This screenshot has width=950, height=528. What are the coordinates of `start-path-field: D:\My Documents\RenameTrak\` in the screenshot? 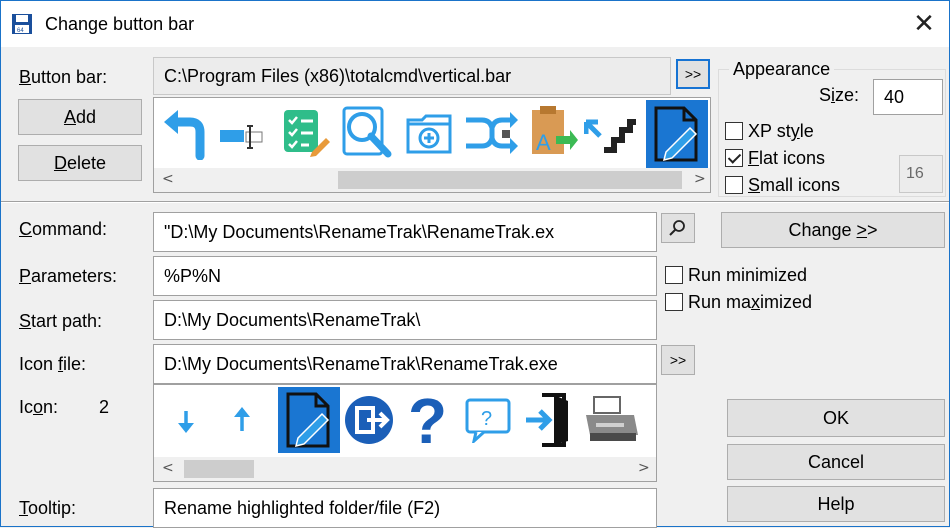 It's located at (405, 320).